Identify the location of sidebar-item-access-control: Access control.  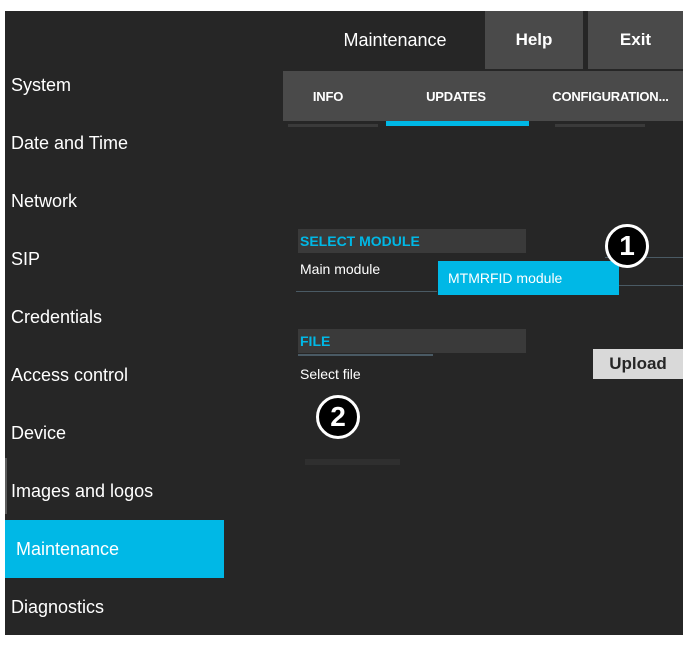
(114, 375).